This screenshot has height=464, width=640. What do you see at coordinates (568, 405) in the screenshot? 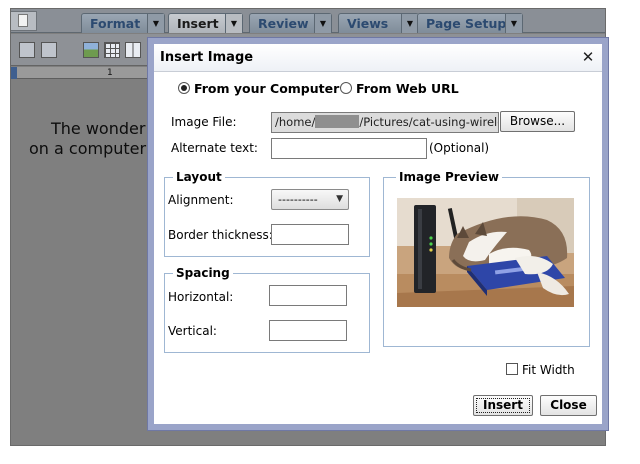
I see `close-button: Close` at bounding box center [568, 405].